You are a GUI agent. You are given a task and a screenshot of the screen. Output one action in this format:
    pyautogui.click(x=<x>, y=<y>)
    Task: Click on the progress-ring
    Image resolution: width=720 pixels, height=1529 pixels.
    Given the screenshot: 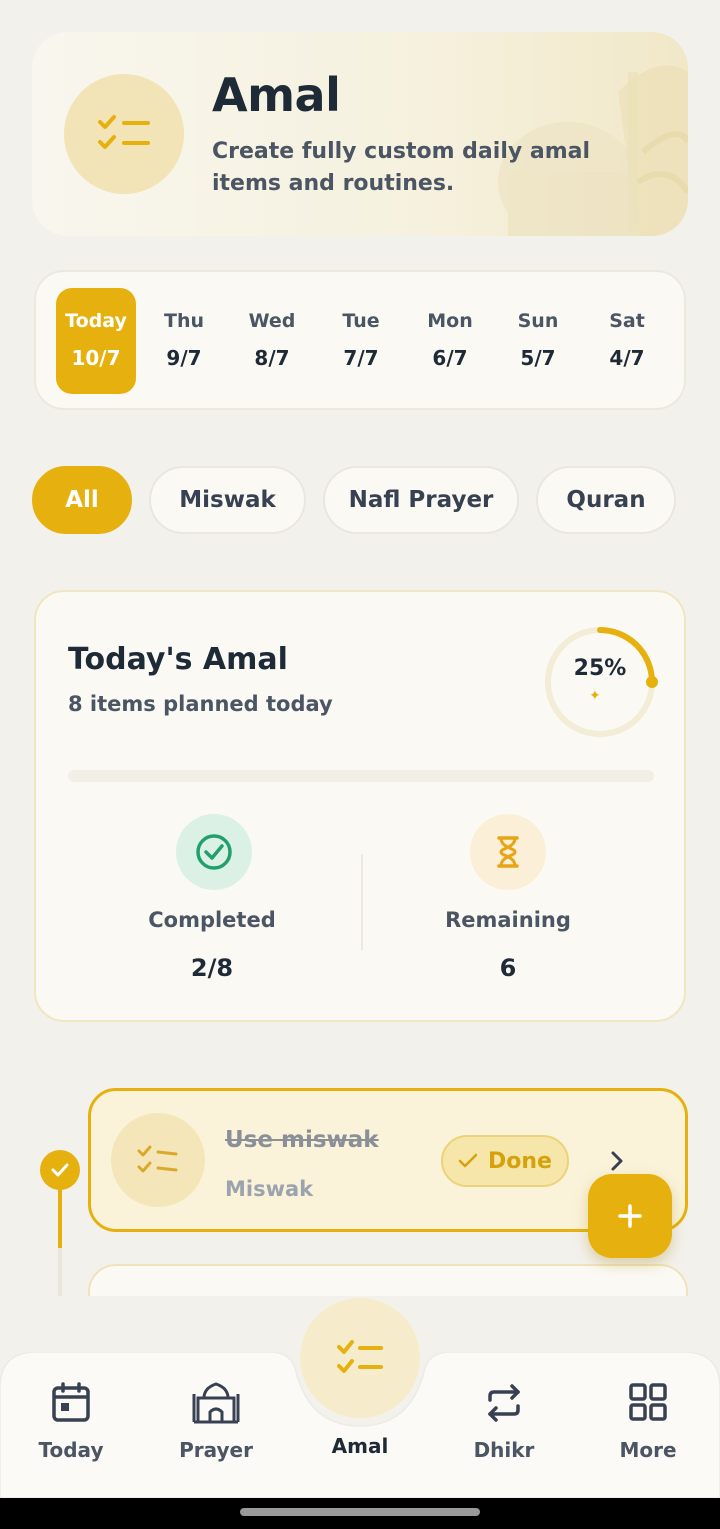 What is the action you would take?
    pyautogui.click(x=601, y=682)
    